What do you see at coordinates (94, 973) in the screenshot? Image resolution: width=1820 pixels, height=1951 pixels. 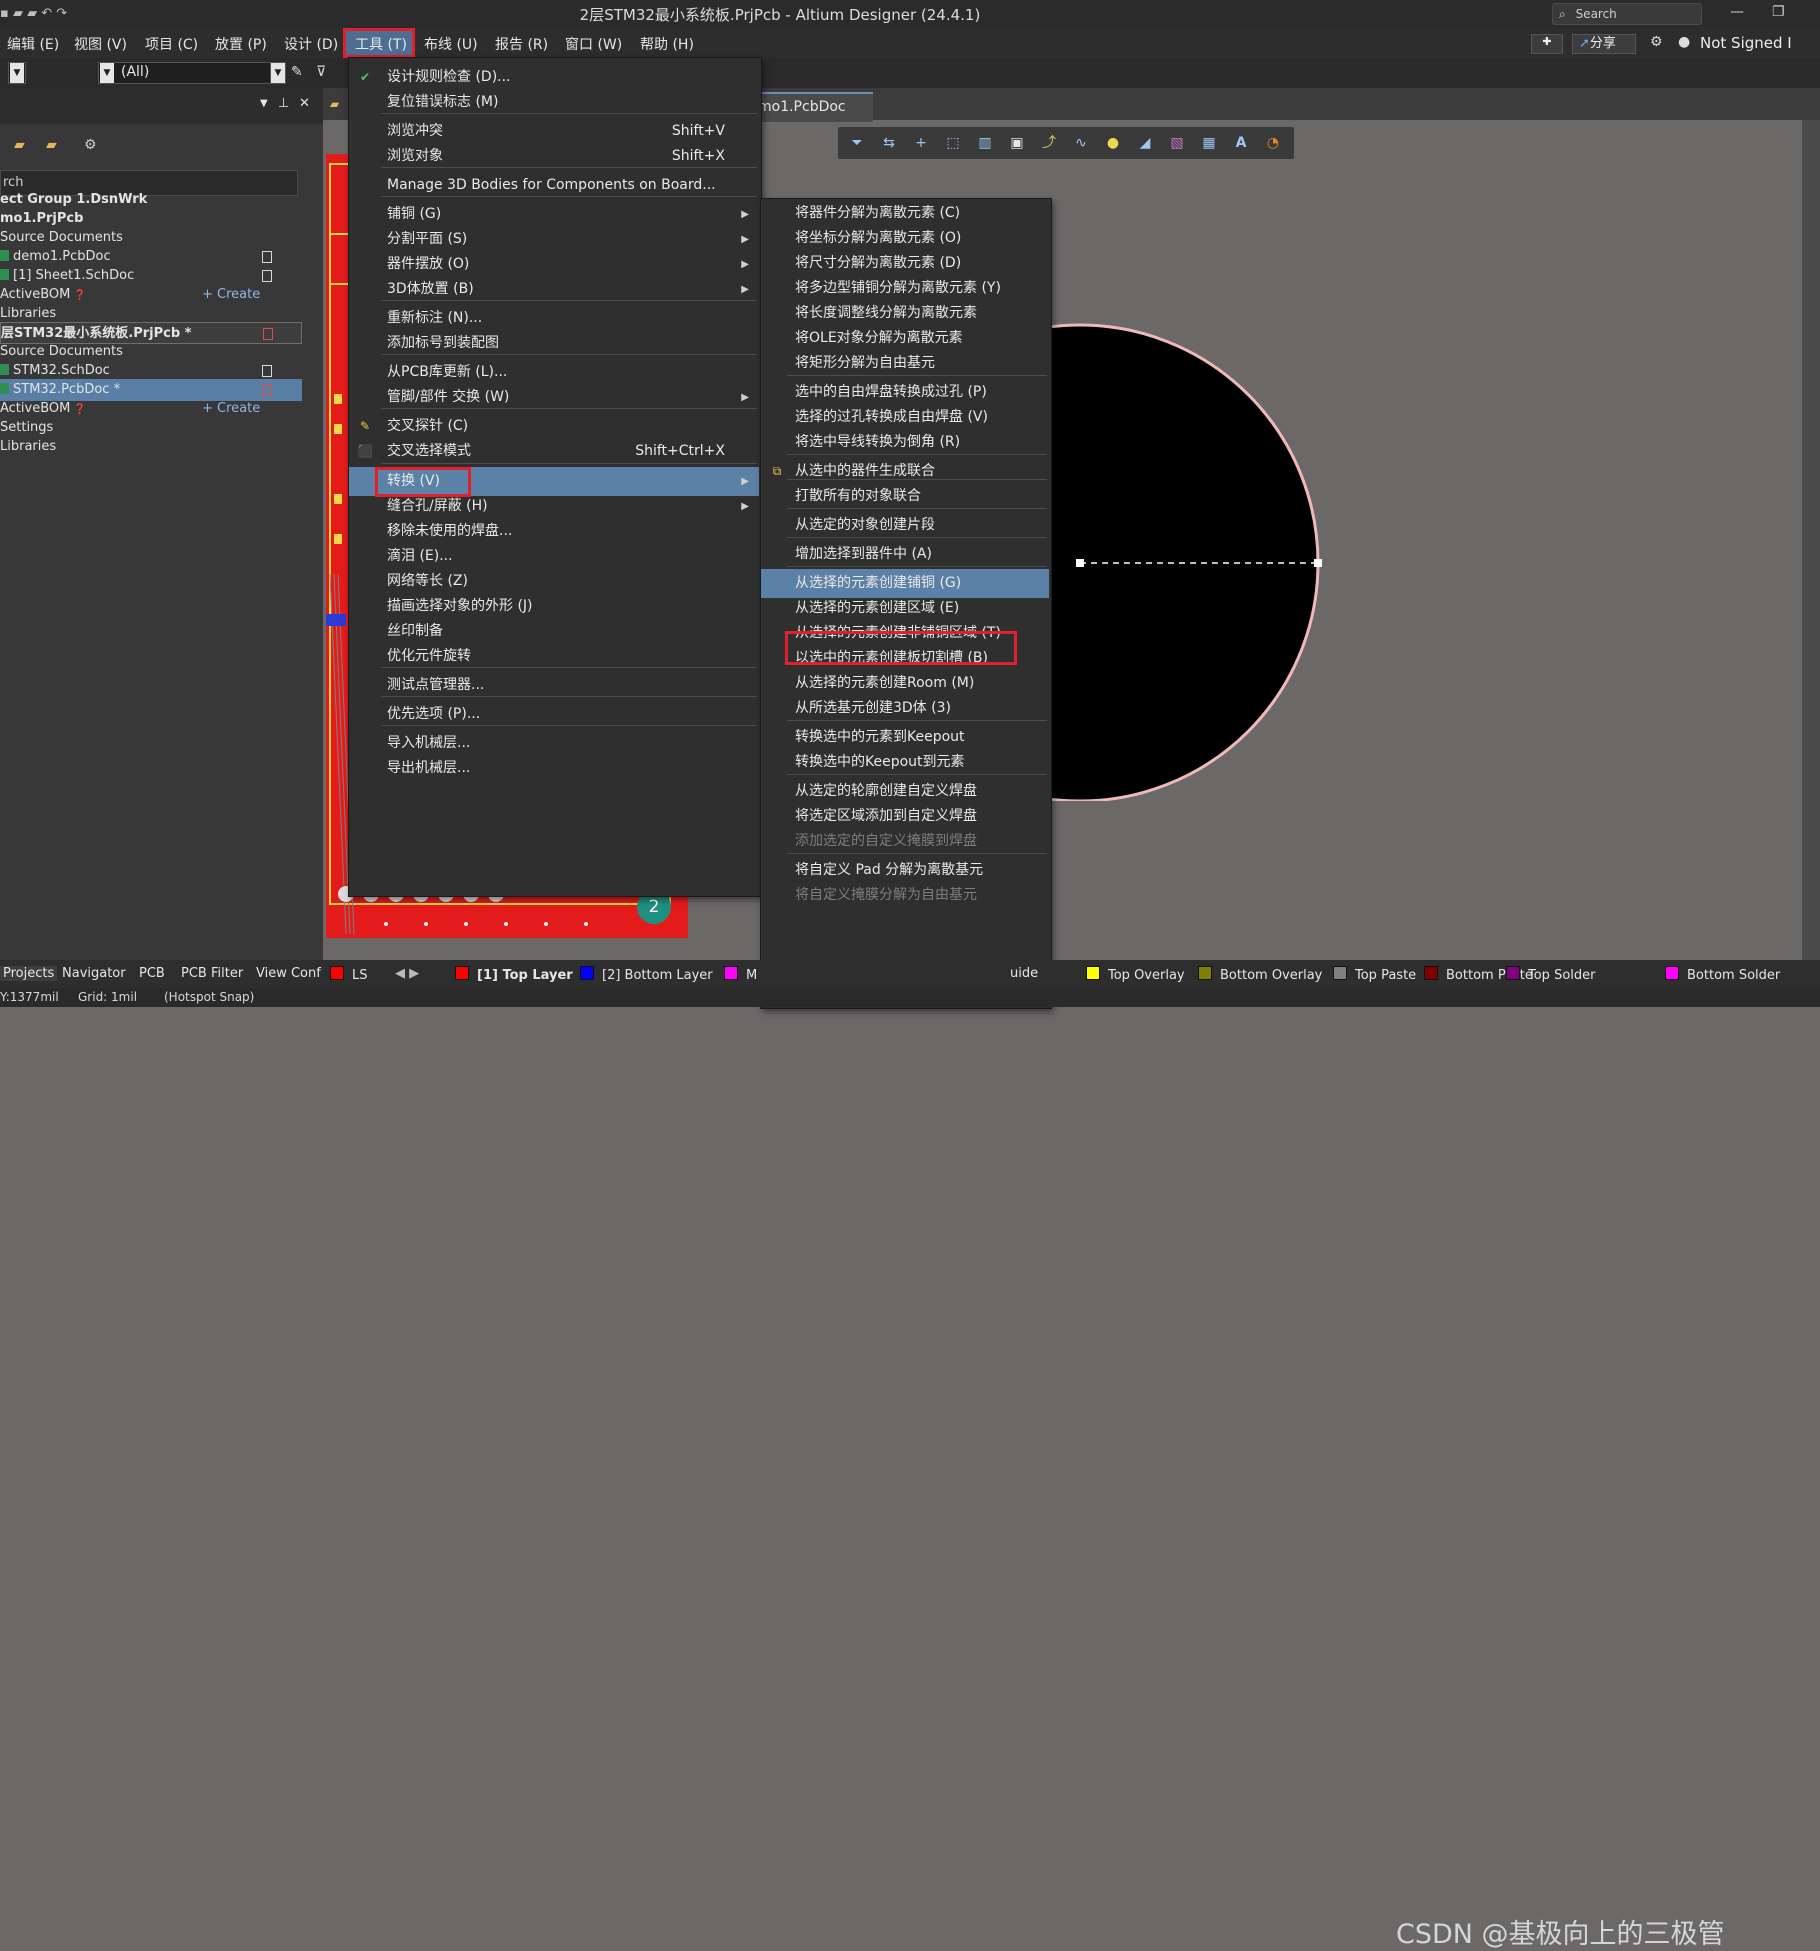 I see `tab-navigator: Navigator` at bounding box center [94, 973].